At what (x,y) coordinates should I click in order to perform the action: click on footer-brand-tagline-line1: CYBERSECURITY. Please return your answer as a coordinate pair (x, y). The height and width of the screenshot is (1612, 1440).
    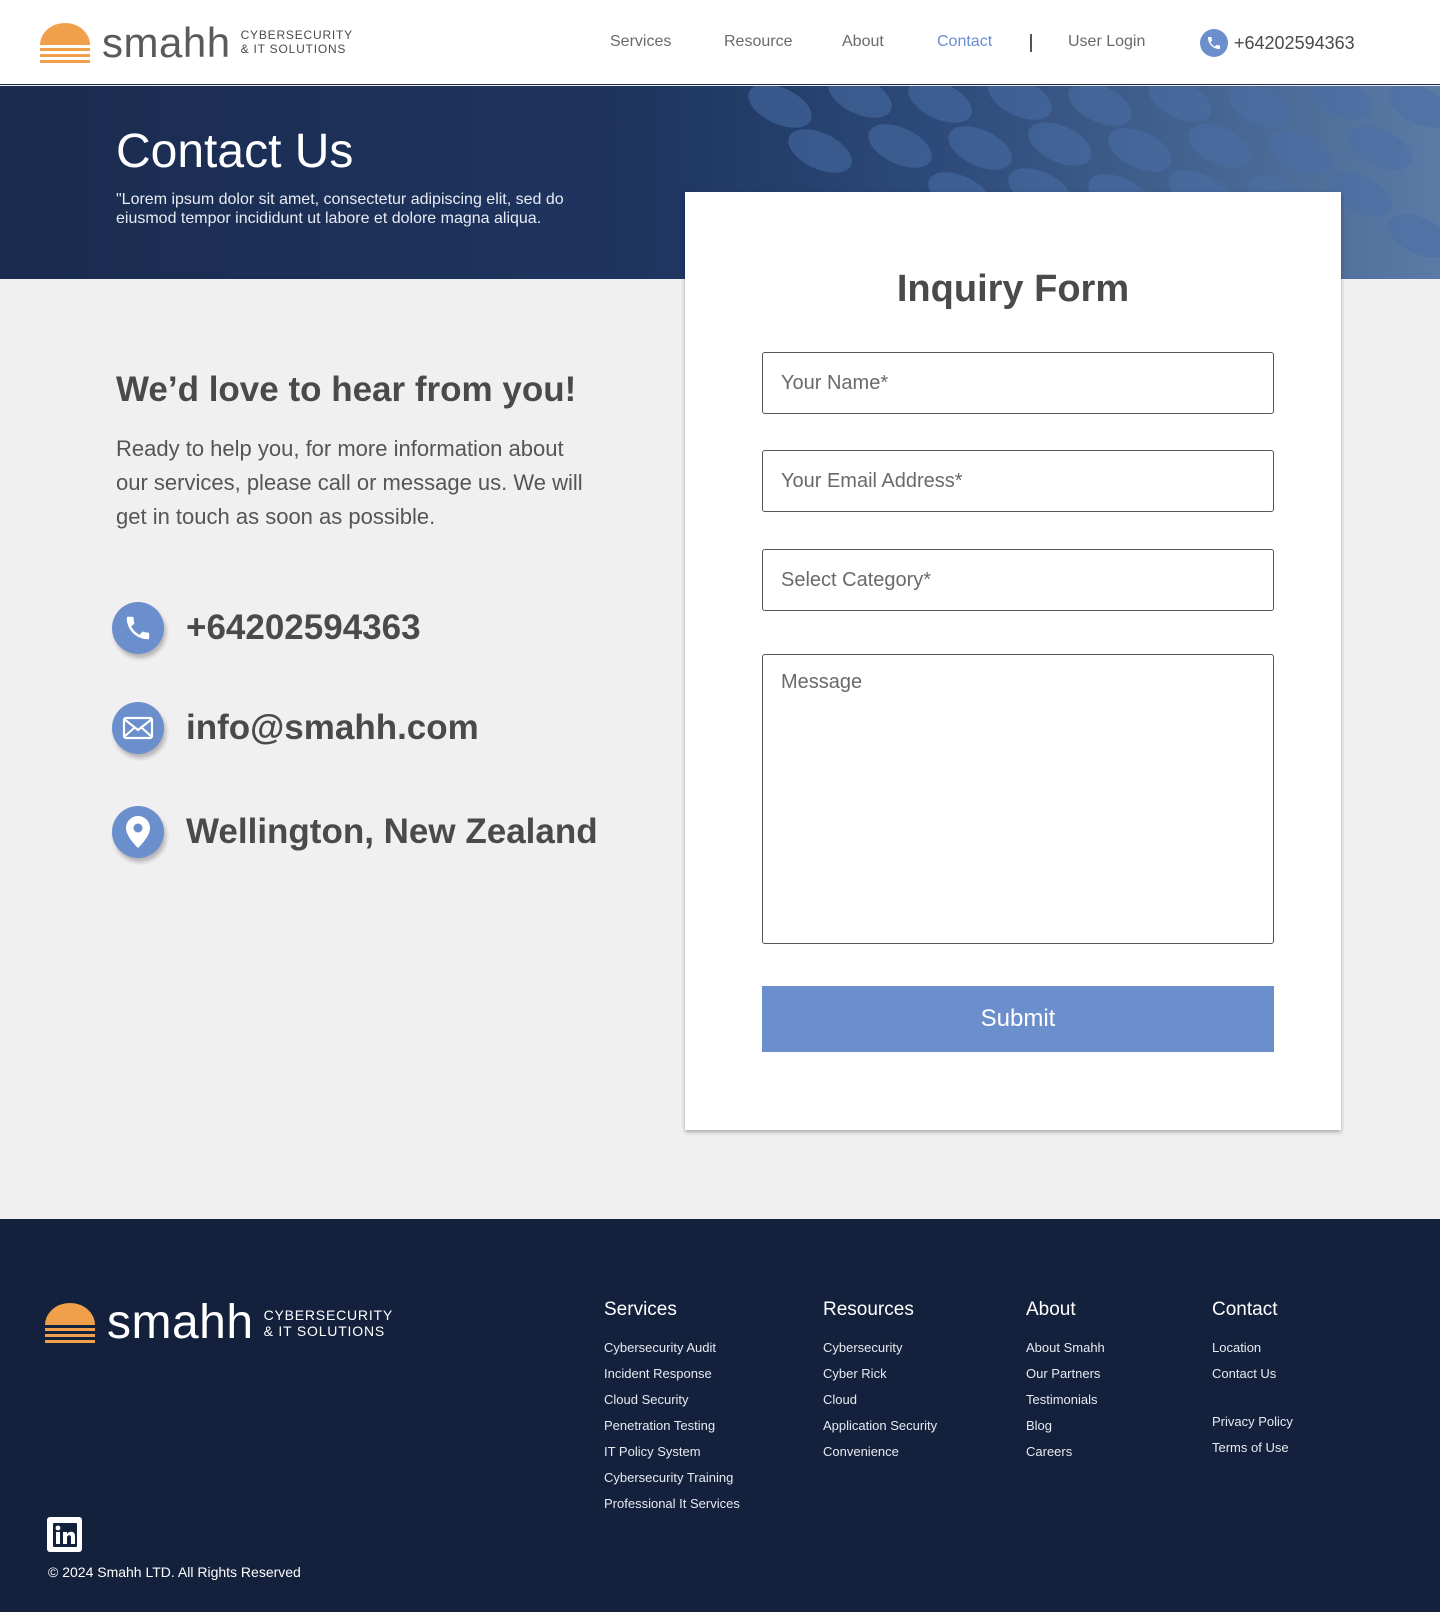
    Looking at the image, I should click on (328, 1314).